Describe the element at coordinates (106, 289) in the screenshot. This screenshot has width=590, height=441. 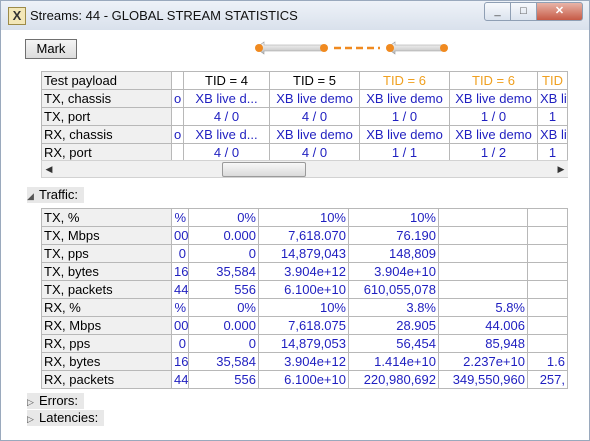
I see `row-header: TX, packets` at that location.